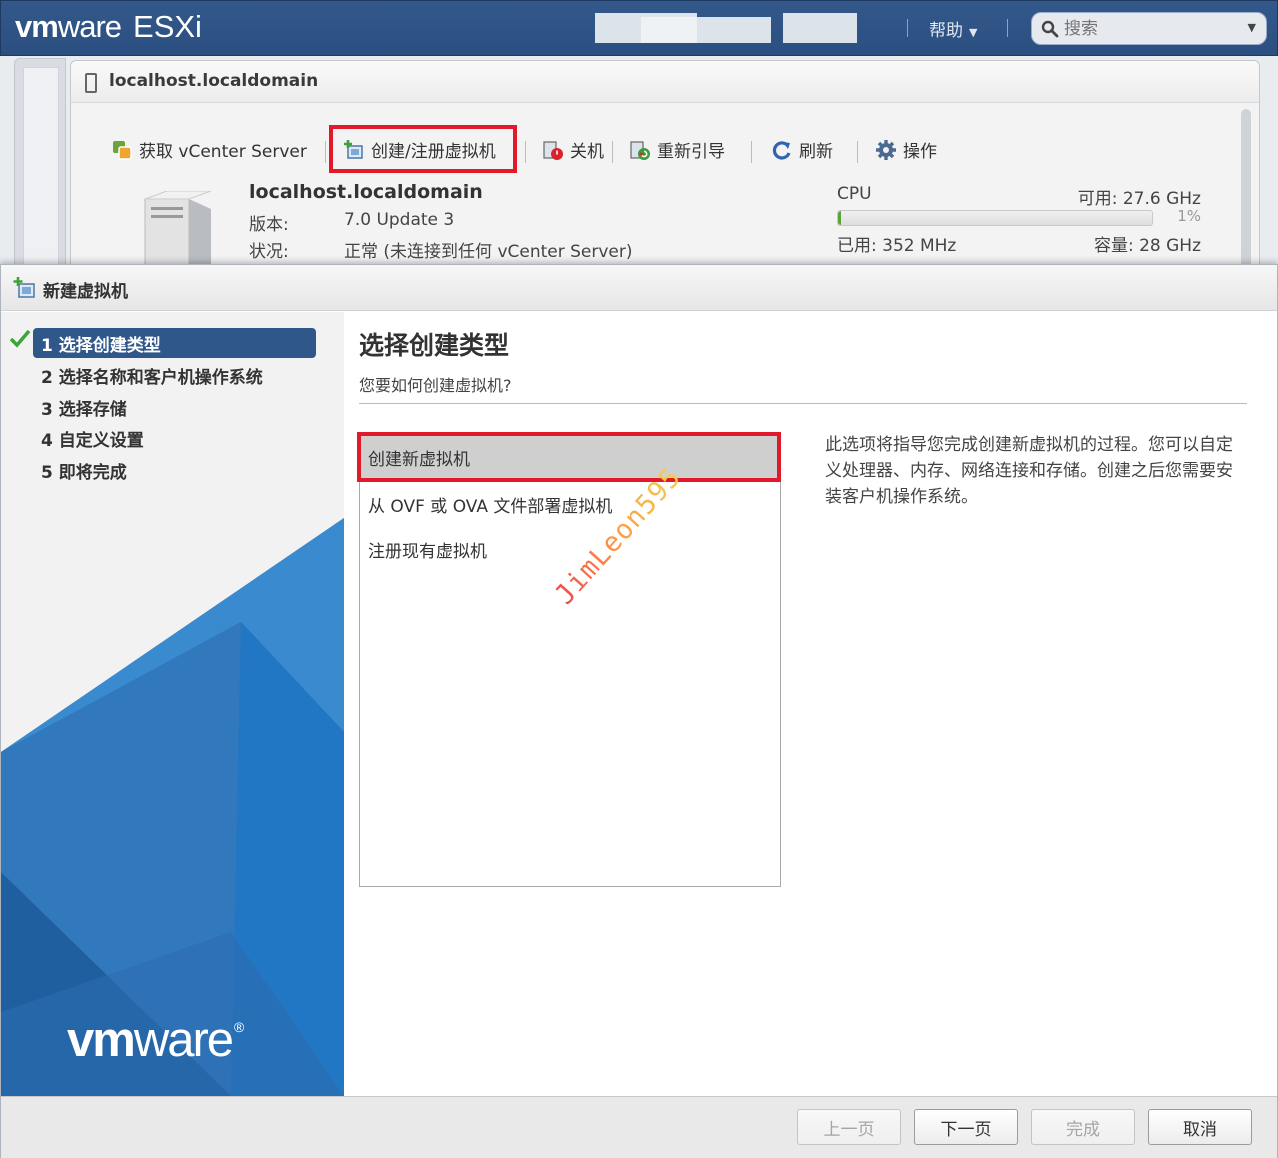 Image resolution: width=1278 pixels, height=1158 pixels. What do you see at coordinates (639, 1127) in the screenshot?
I see `dialog-footer: 上一页 下一页 完成 取消` at bounding box center [639, 1127].